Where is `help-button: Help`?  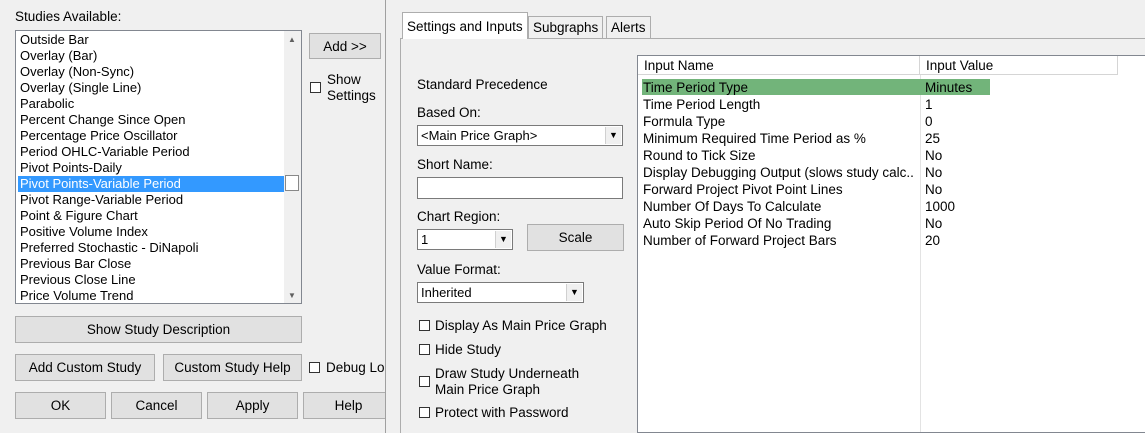 help-button: Help is located at coordinates (348, 405).